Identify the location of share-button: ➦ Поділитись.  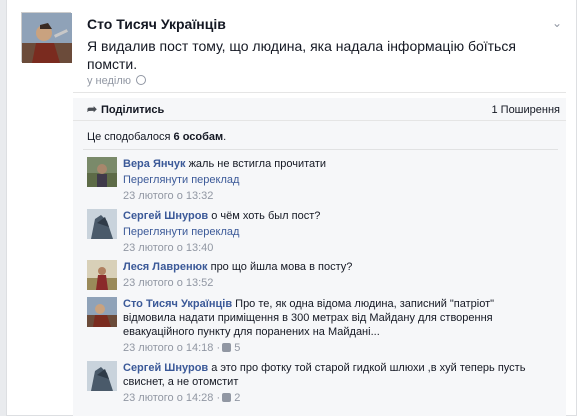
(125, 109).